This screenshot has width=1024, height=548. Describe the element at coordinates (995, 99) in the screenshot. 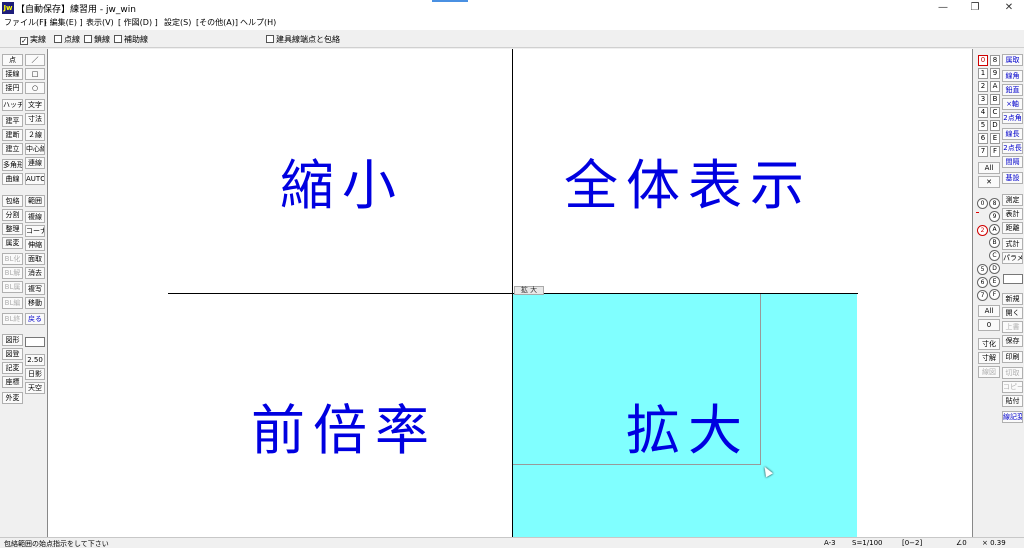

I see `layer-group-b: B` at that location.